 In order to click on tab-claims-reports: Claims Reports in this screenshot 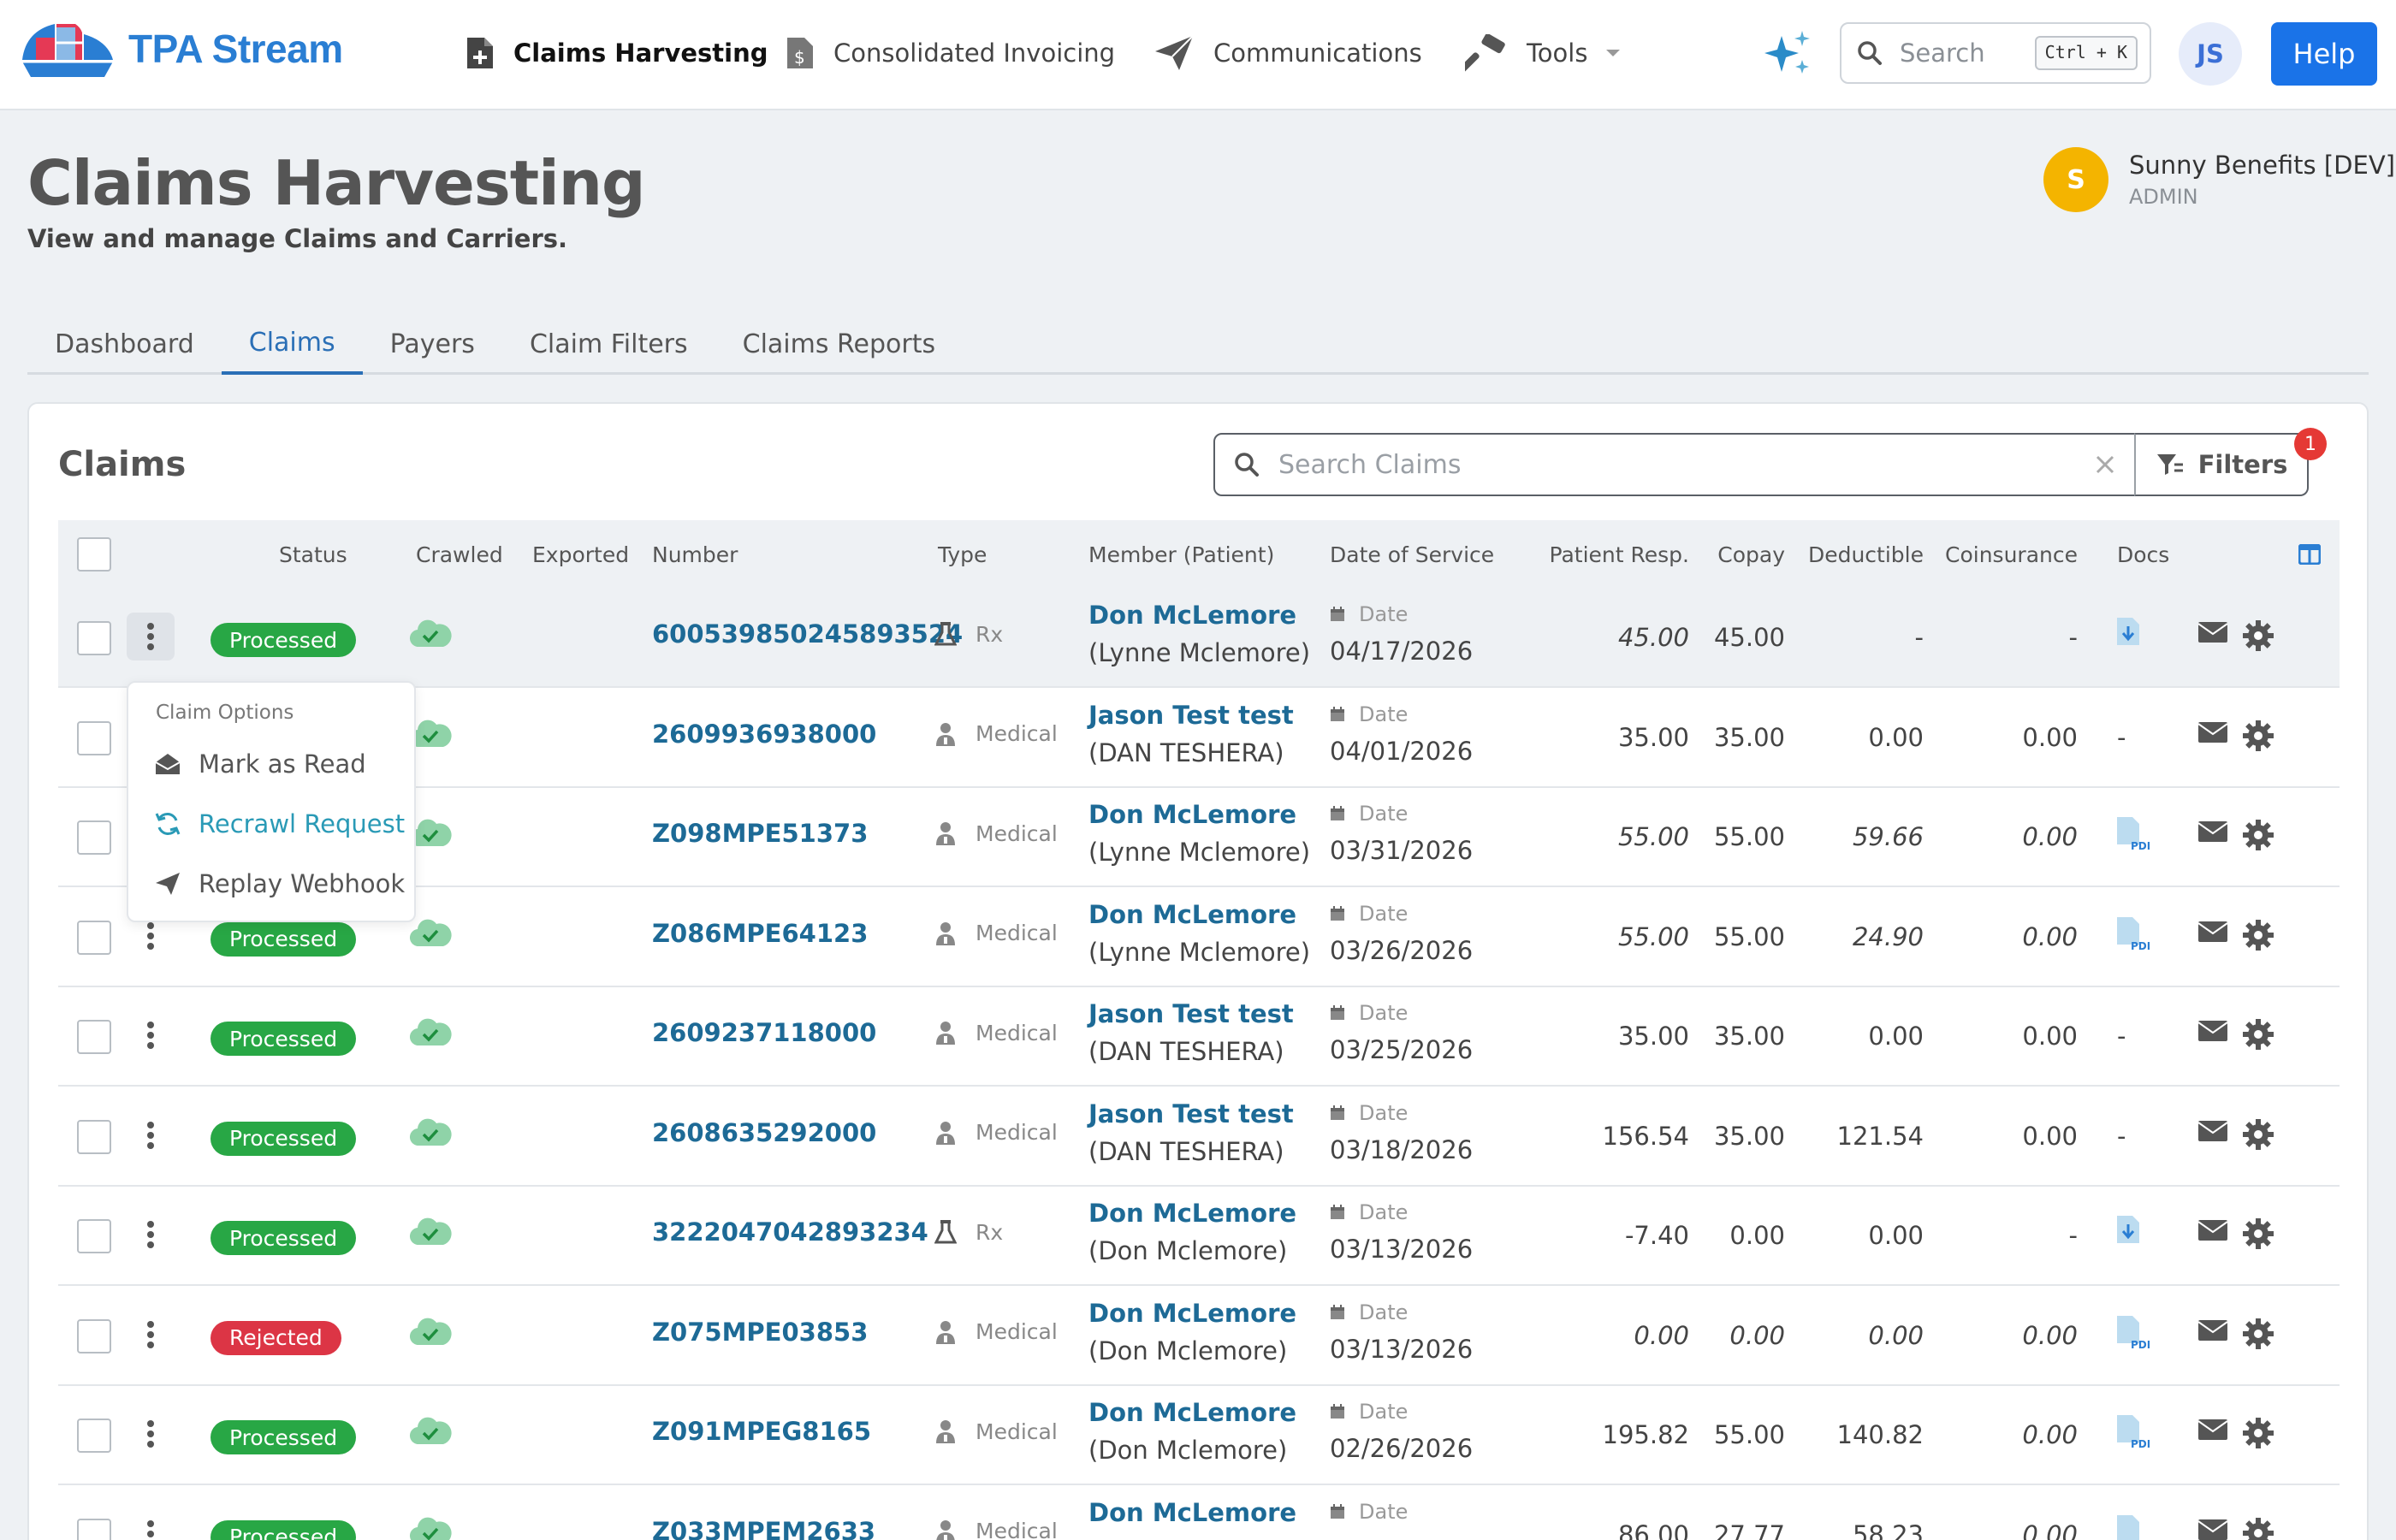, I will do `click(839, 344)`.